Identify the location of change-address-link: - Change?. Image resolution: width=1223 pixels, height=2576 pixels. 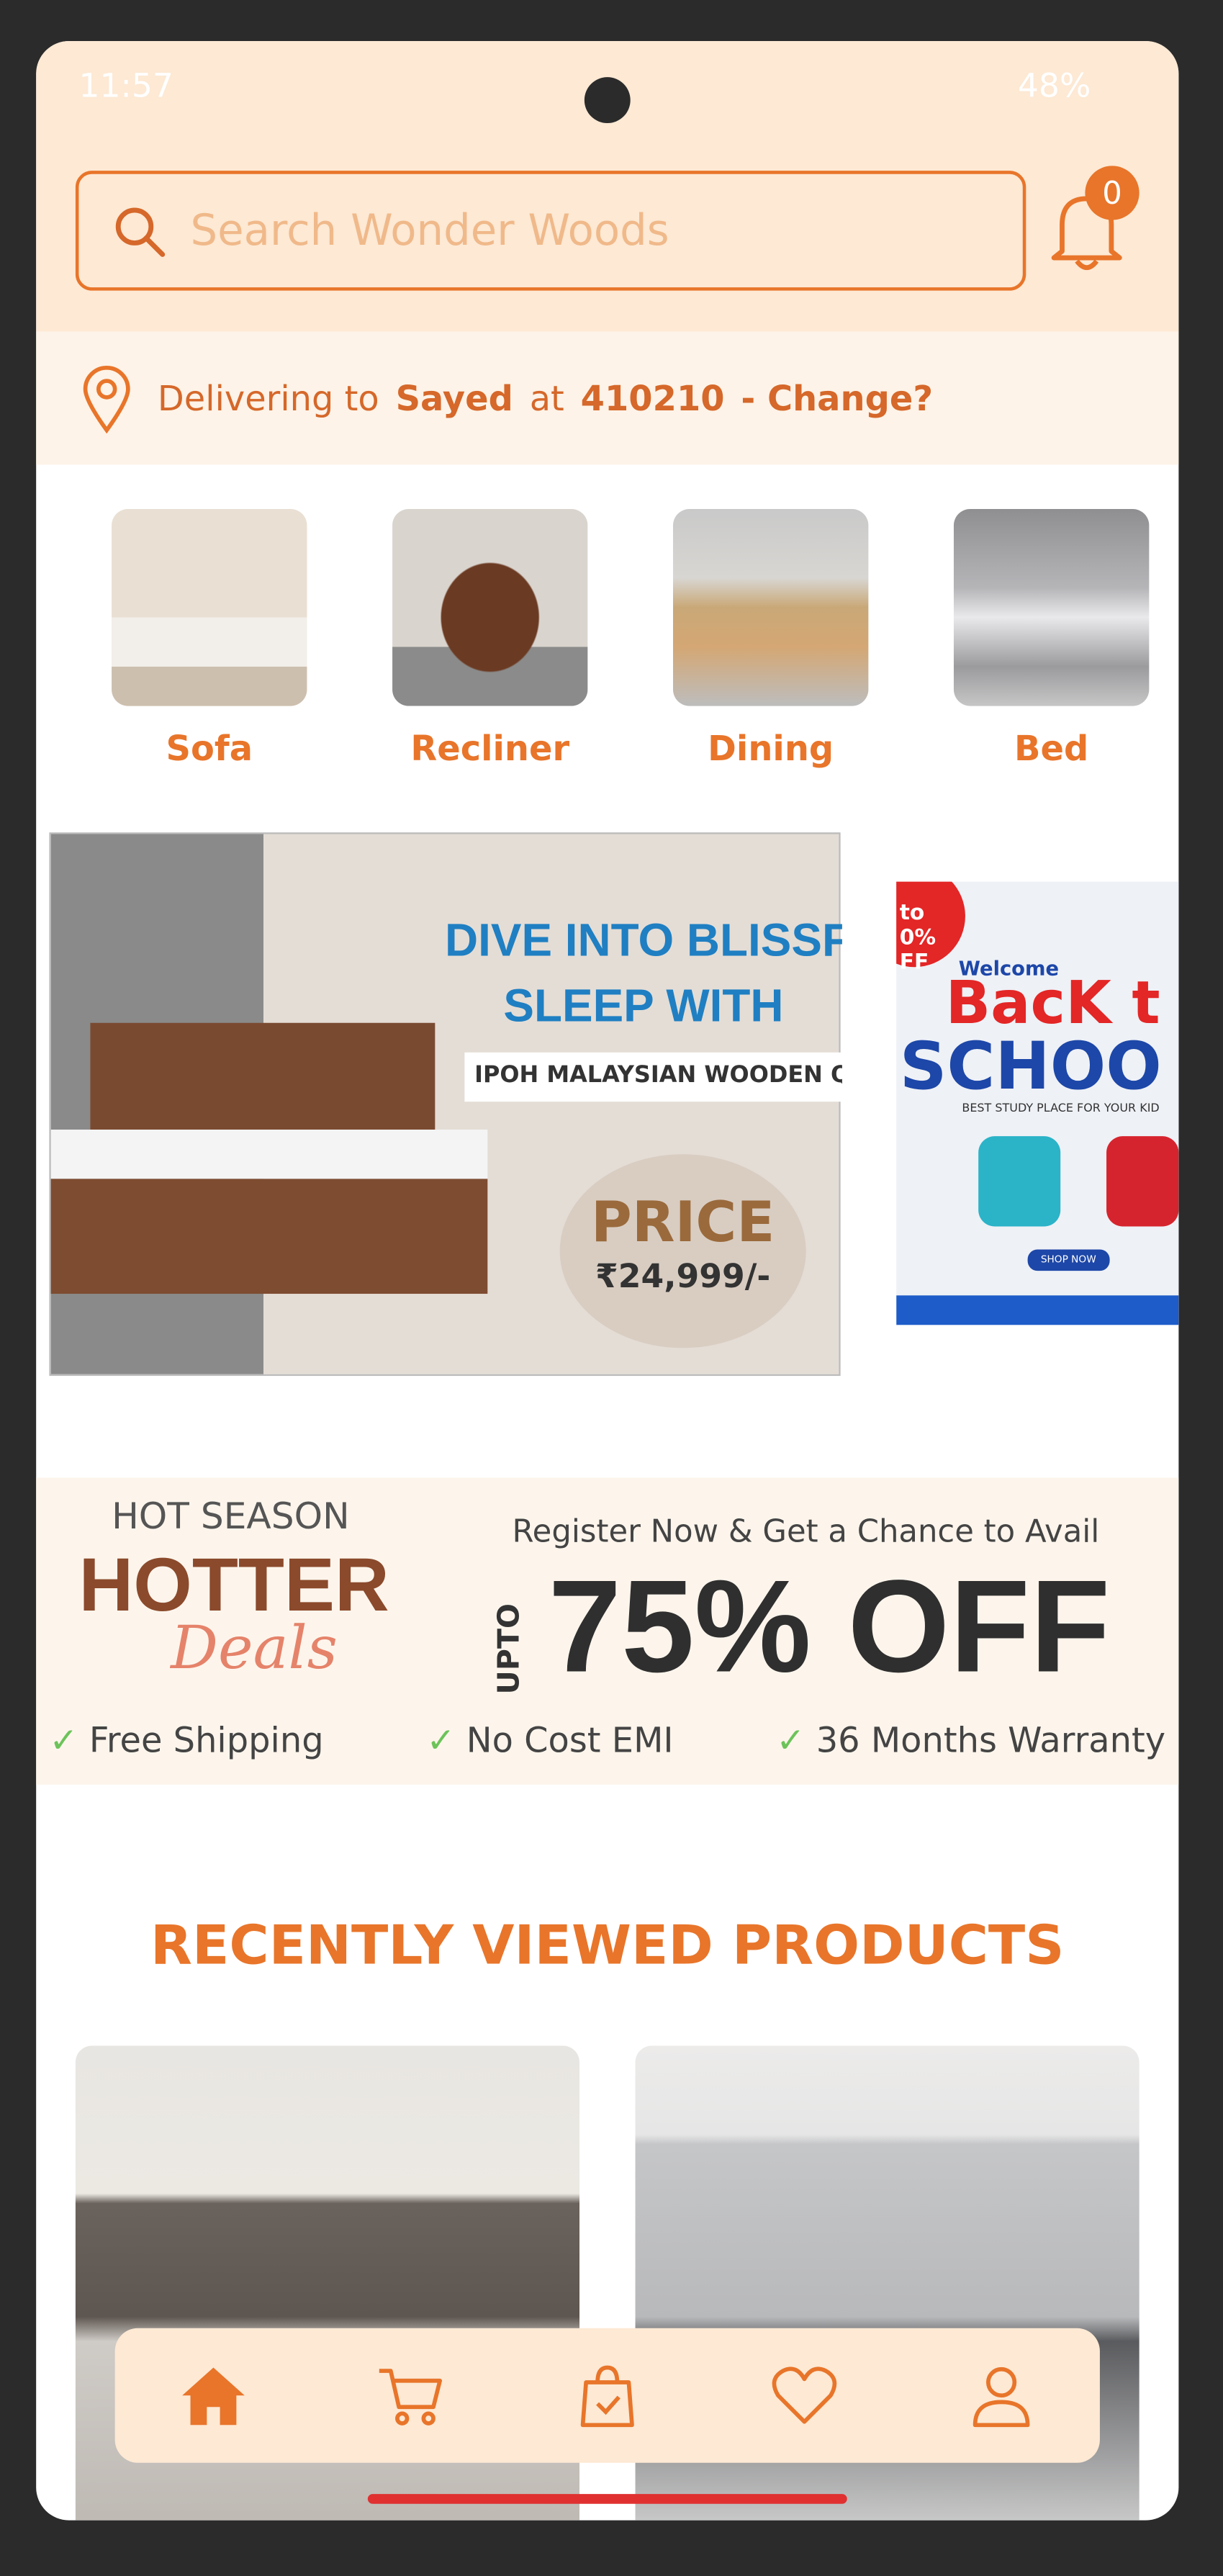
(837, 398).